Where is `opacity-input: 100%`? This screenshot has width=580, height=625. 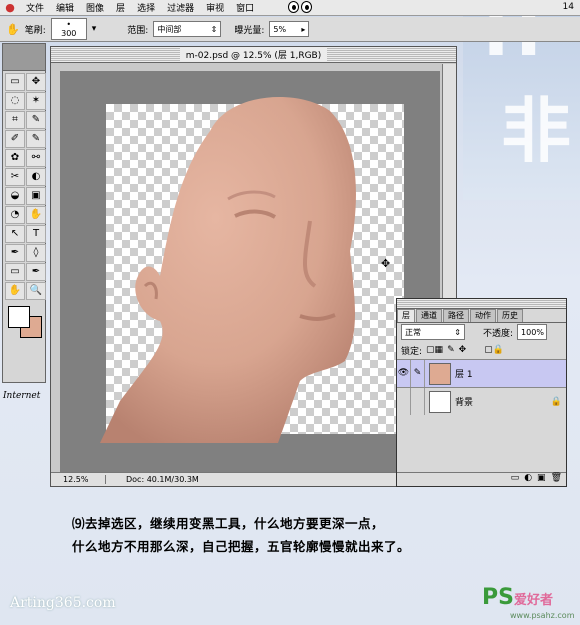
opacity-input: 100% is located at coordinates (532, 332).